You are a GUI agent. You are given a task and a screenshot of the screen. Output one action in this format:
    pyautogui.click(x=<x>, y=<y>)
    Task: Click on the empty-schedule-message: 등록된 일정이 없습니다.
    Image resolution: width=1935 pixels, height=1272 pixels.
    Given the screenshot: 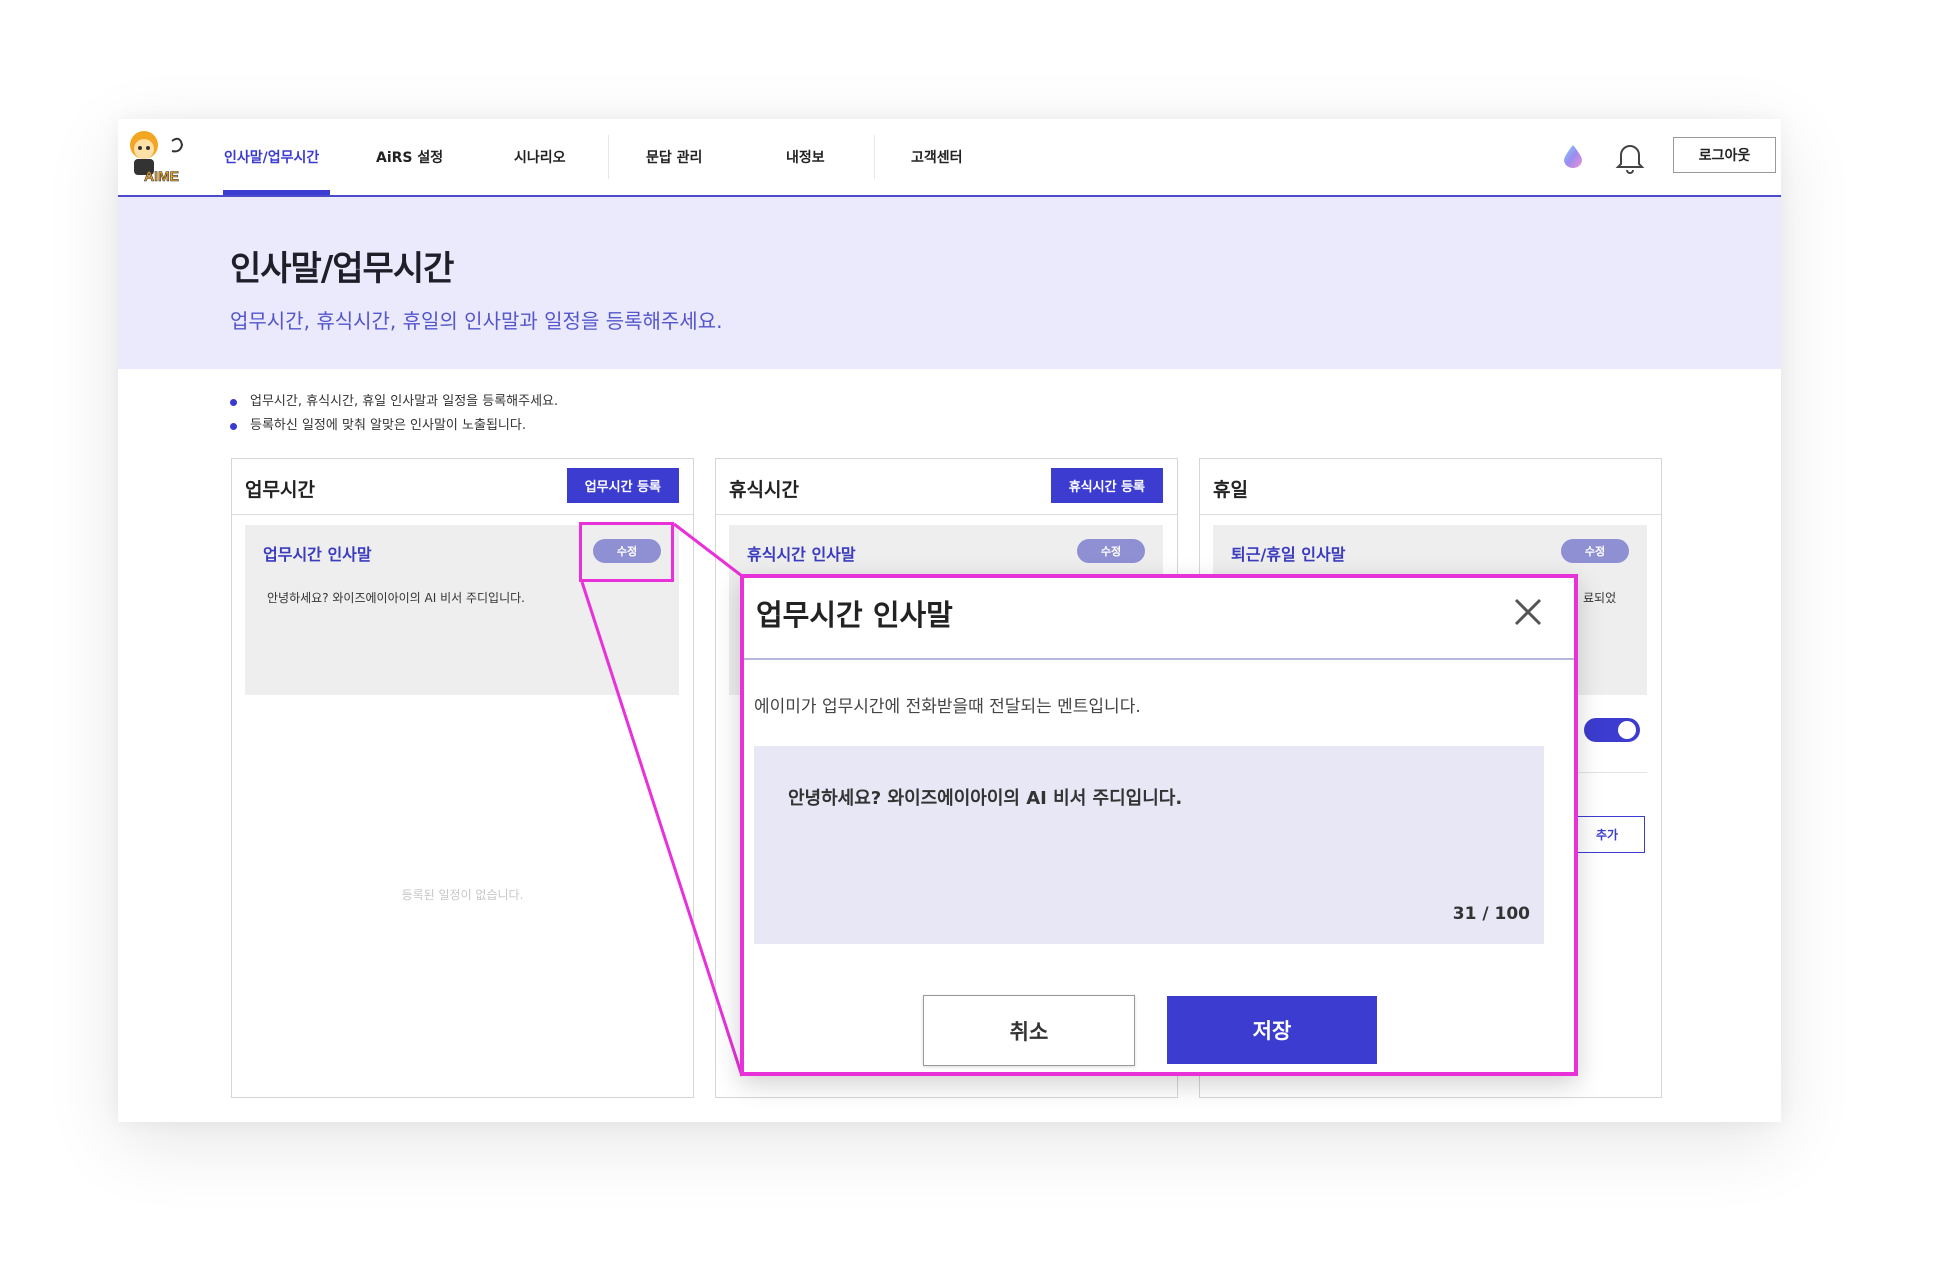 What is the action you would take?
    pyautogui.click(x=462, y=895)
    